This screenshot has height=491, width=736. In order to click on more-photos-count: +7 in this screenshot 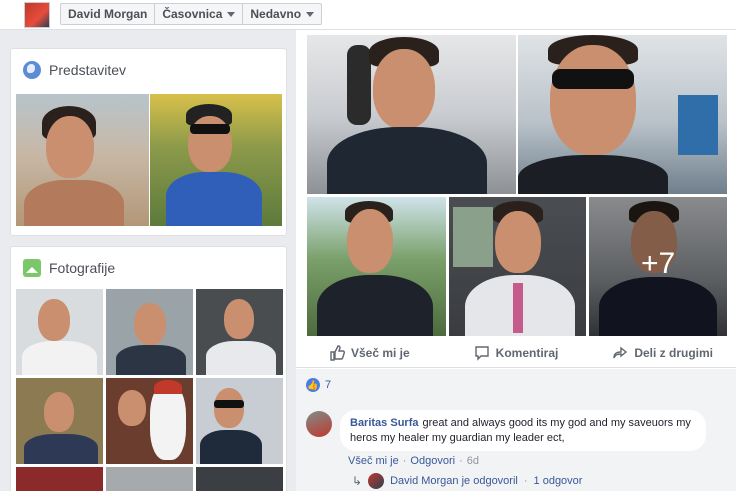, I will do `click(658, 264)`.